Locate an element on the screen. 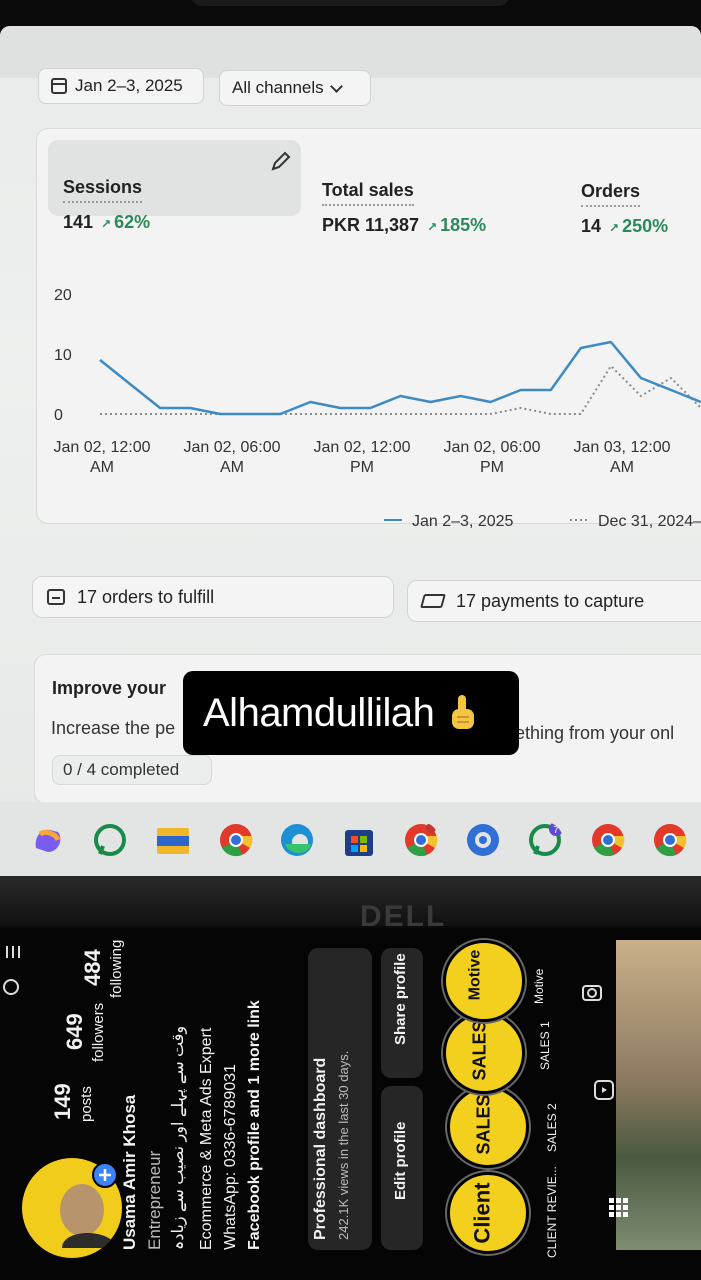 The image size is (701, 1280). payments-to-capture-button: 17 payments to capture is located at coordinates (554, 601).